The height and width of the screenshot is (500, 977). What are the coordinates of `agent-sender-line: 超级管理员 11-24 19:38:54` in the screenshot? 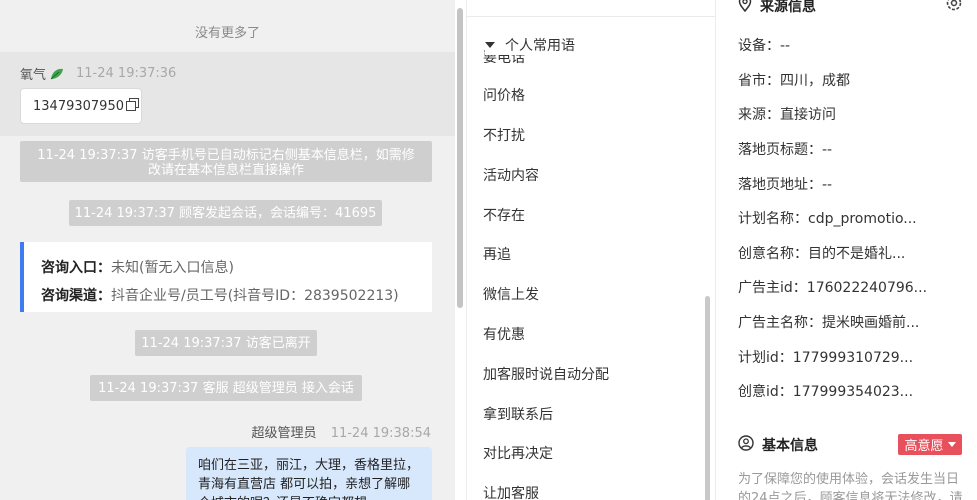 It's located at (341, 431).